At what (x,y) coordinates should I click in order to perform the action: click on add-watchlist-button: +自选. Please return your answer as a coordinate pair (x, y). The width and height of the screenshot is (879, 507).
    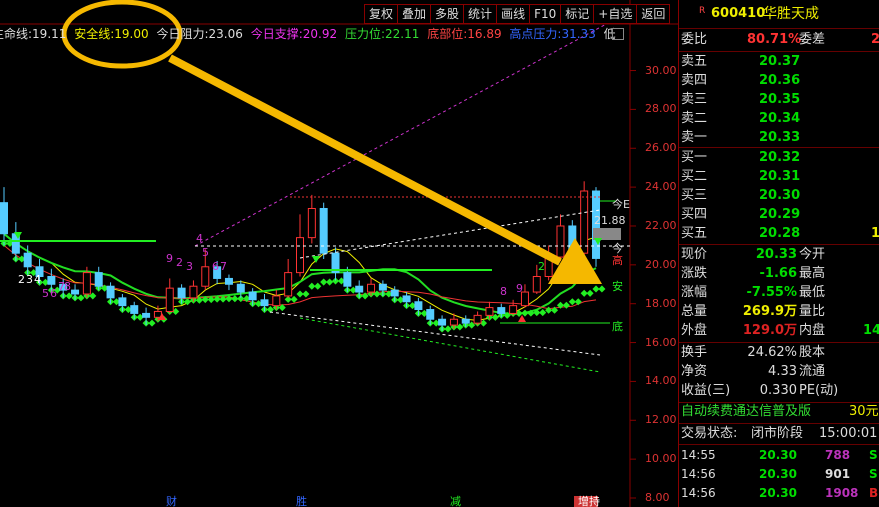
    Looking at the image, I should click on (615, 14).